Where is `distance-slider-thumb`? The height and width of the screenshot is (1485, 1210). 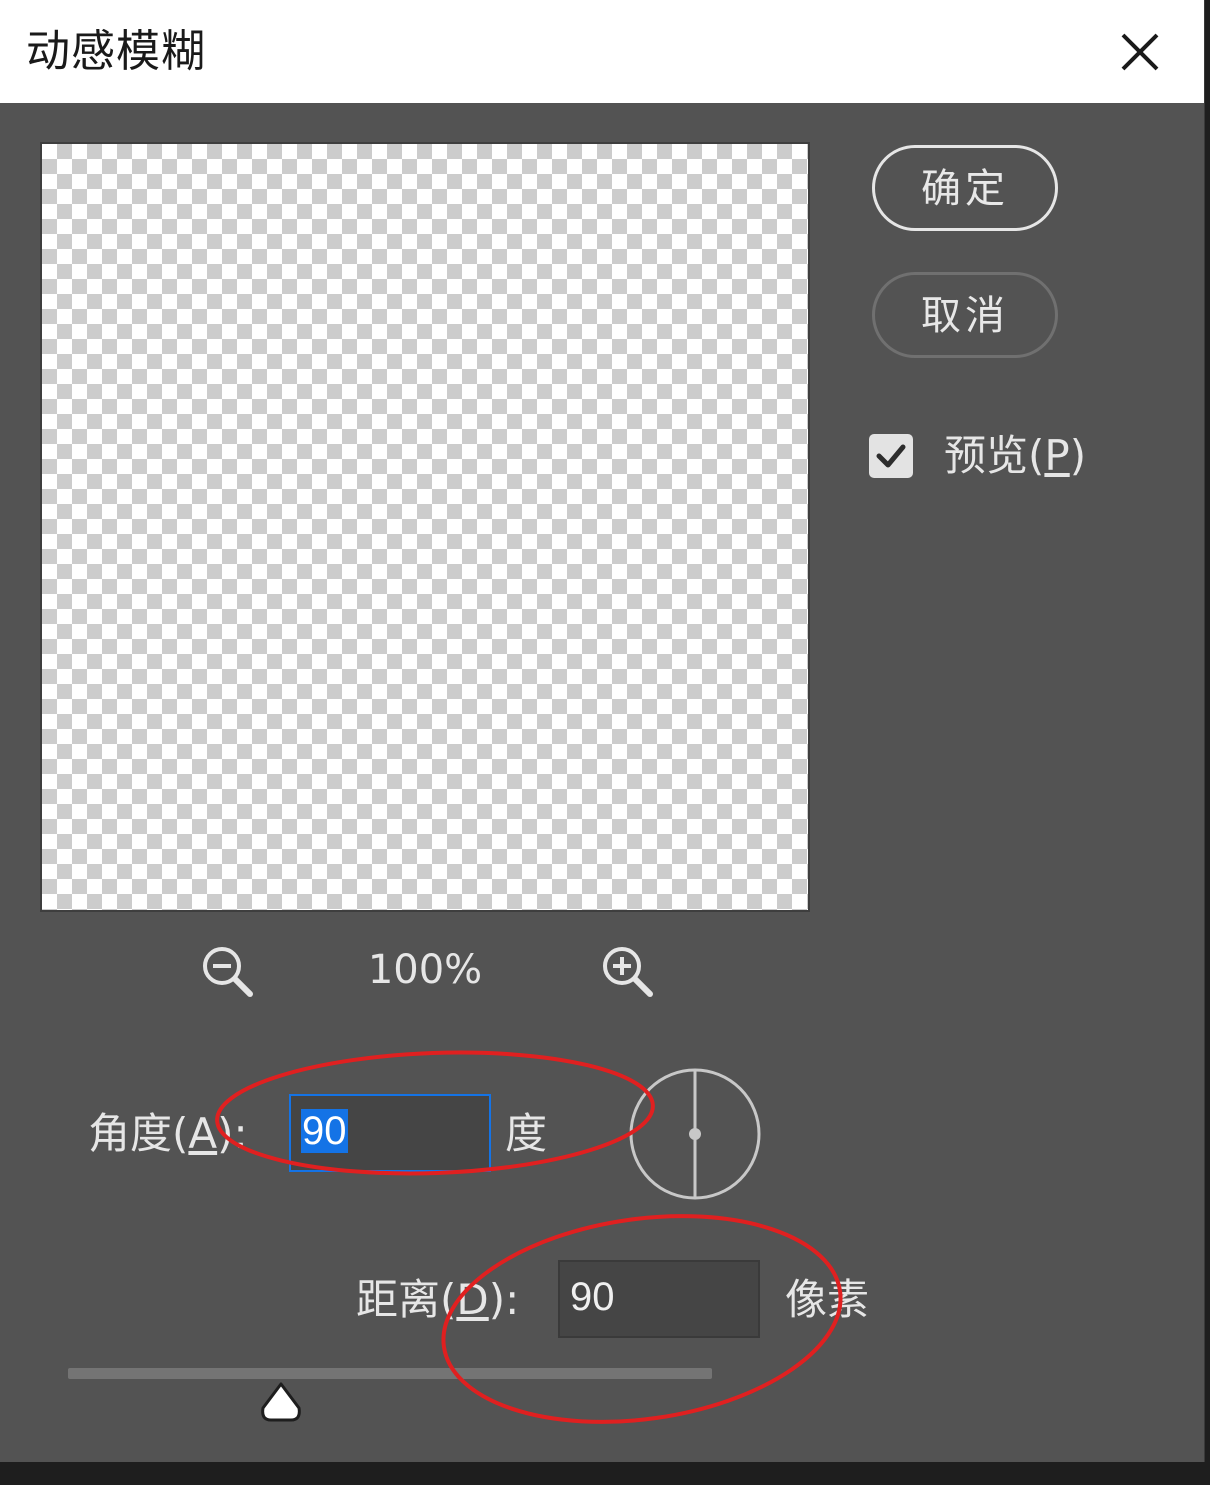 distance-slider-thumb is located at coordinates (281, 1402).